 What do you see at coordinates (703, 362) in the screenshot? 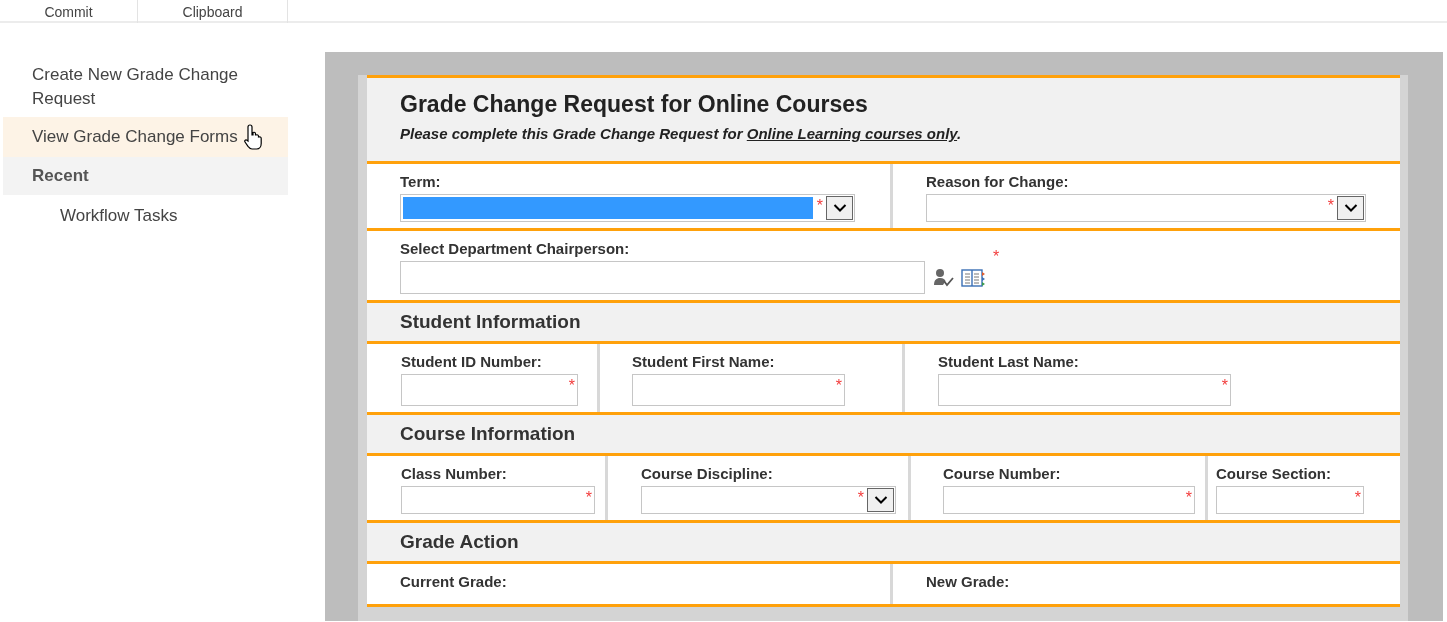
I see `field-label: Student First Name:` at bounding box center [703, 362].